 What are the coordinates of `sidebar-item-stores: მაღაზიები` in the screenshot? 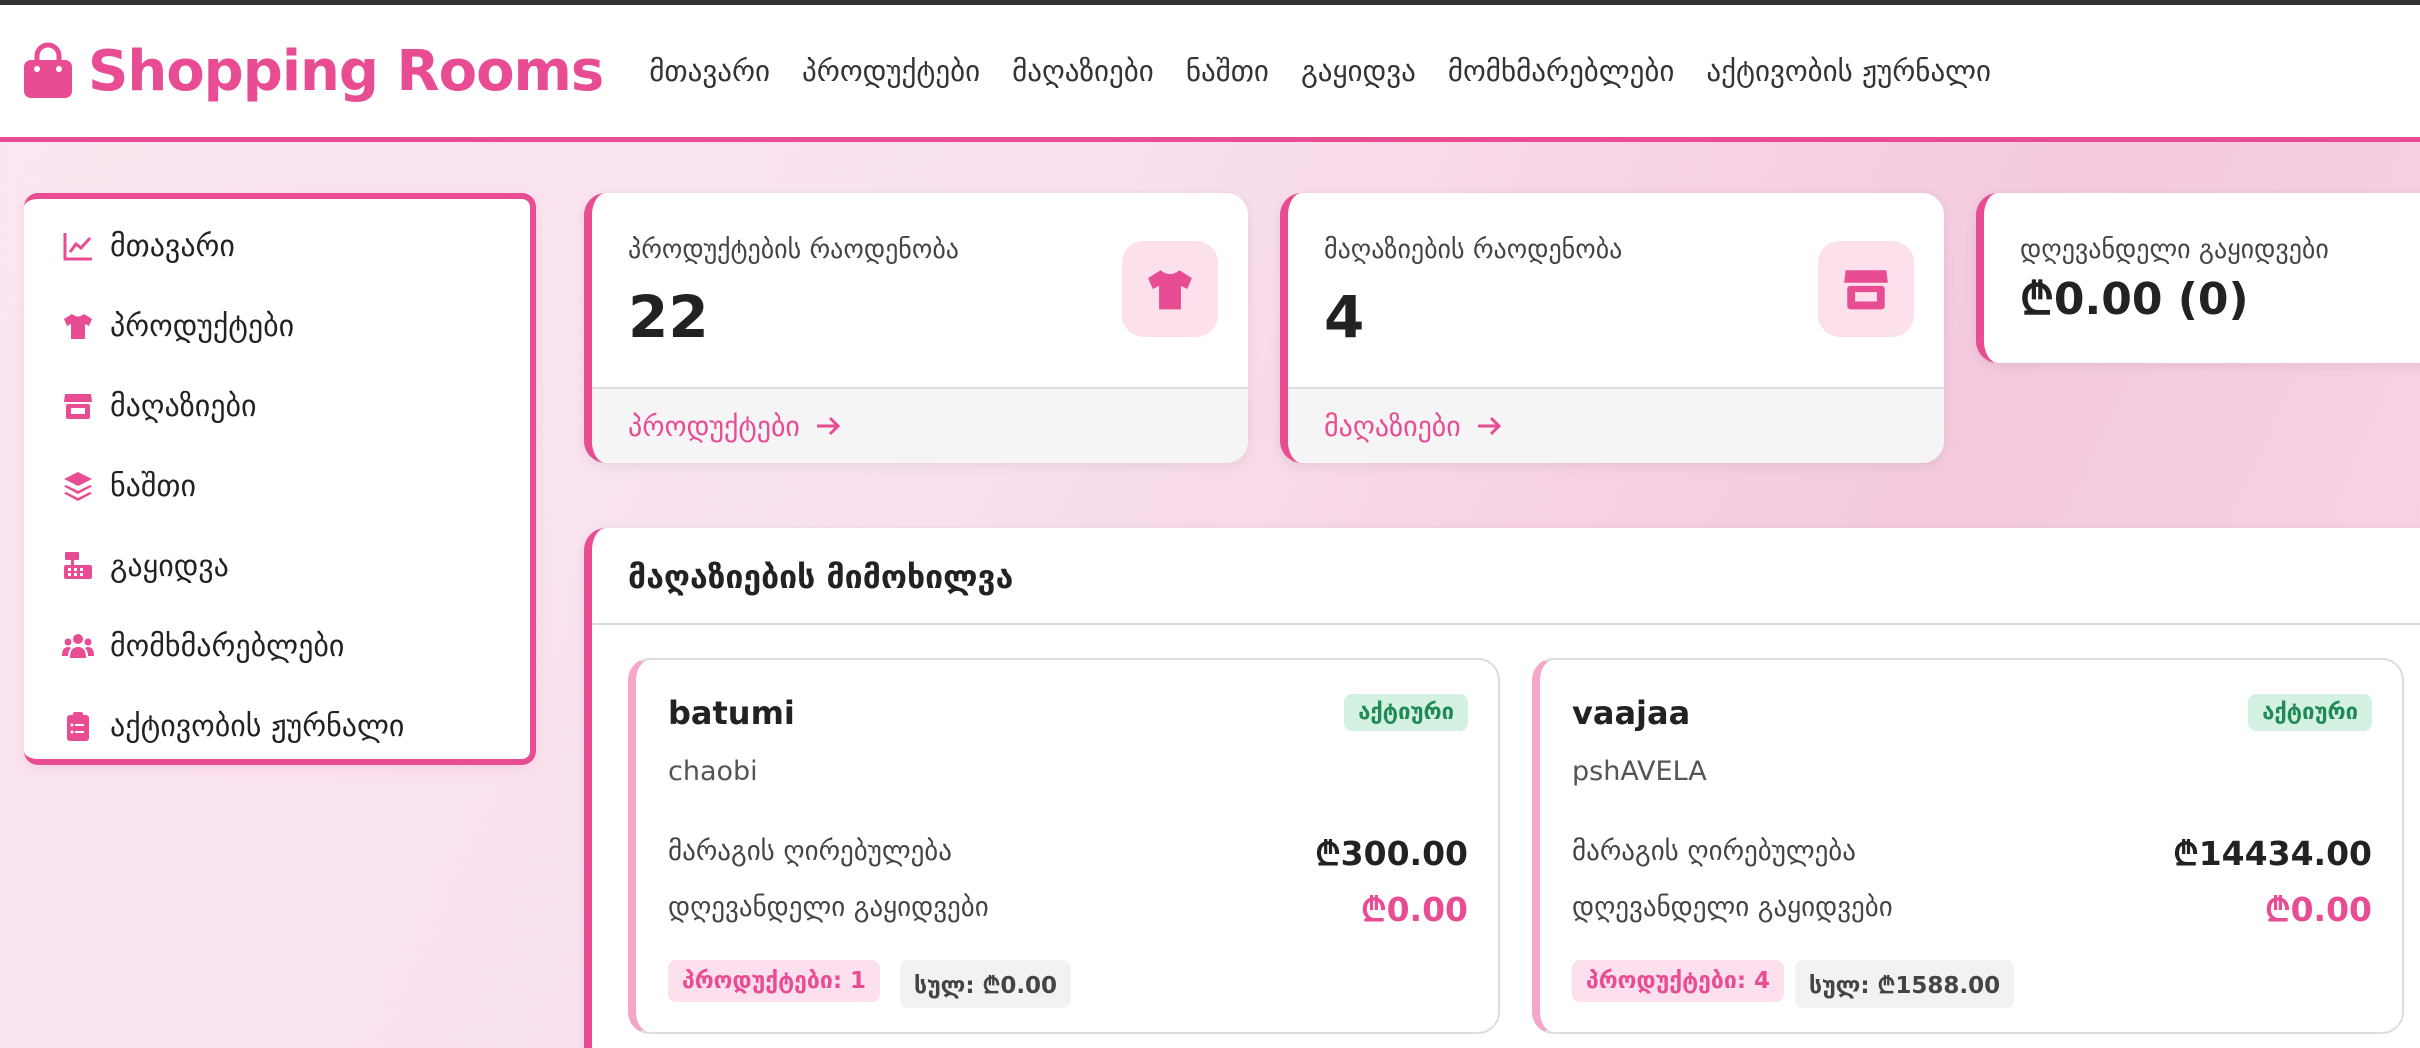 It's located at (158, 406).